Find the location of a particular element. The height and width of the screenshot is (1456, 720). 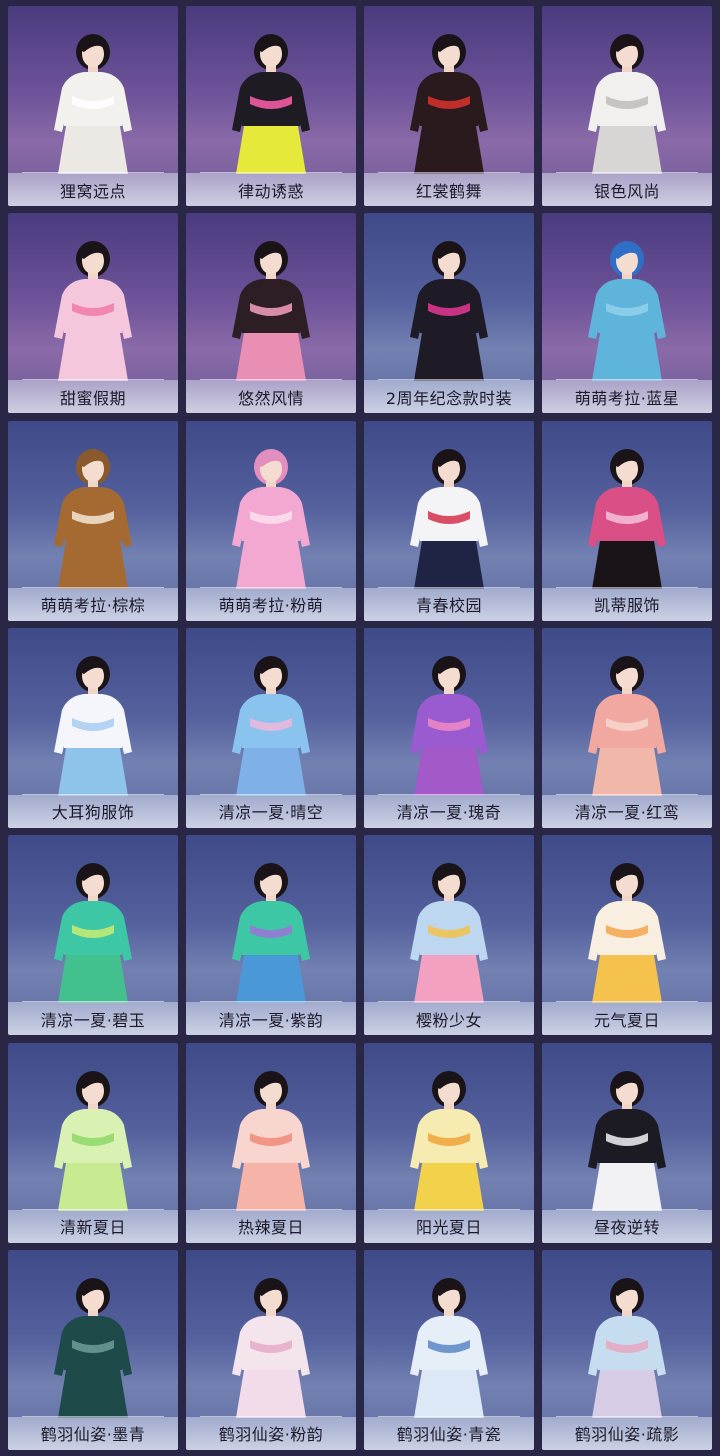

outfit-label-bar: 萌萌考拉·粉萌 is located at coordinates (271, 604).